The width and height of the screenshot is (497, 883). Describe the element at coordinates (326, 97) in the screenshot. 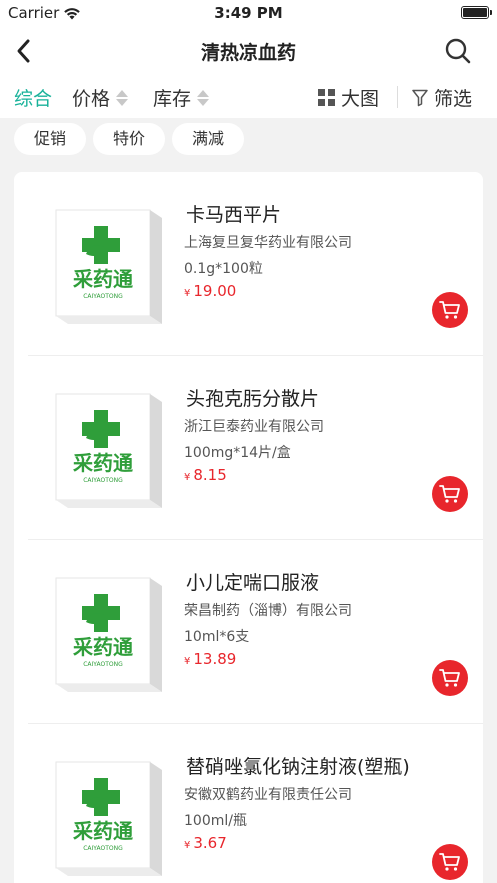

I see `grid-icon` at that location.